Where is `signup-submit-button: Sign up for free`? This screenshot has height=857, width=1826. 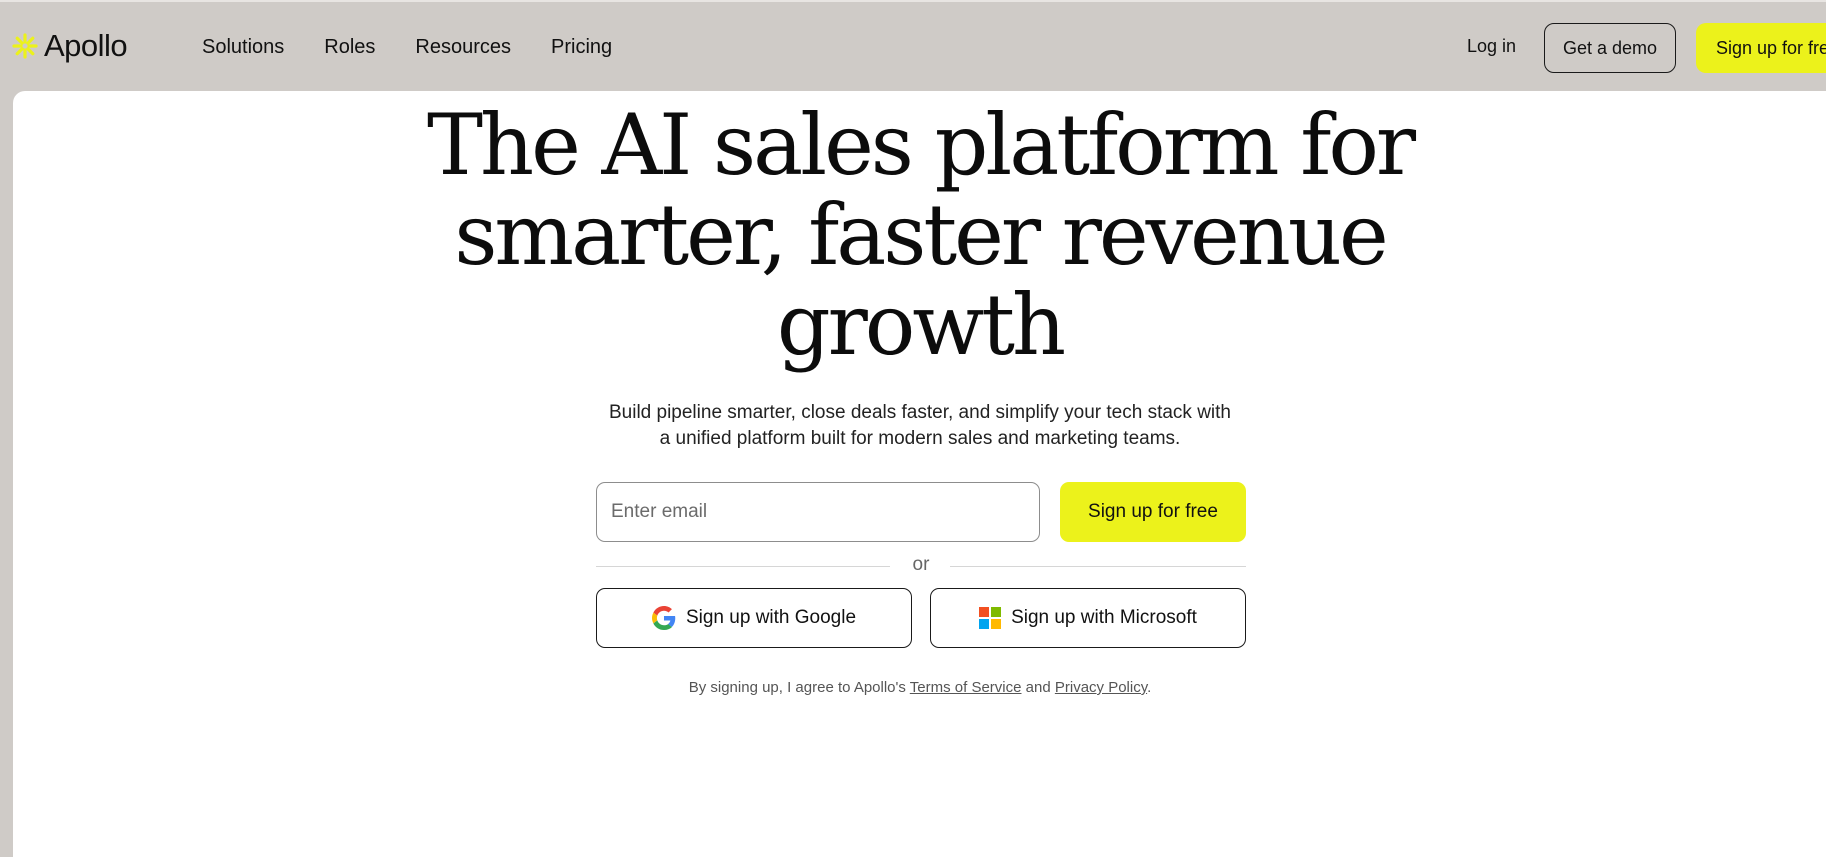 signup-submit-button: Sign up for free is located at coordinates (1153, 512).